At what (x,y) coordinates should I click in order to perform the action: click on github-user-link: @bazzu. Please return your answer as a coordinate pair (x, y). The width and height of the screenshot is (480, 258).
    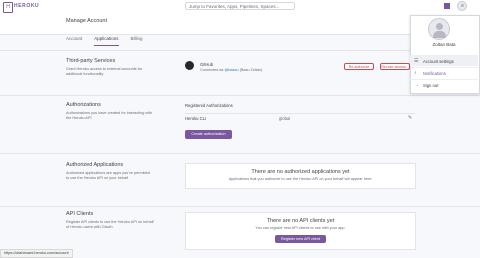
    Looking at the image, I should click on (232, 70).